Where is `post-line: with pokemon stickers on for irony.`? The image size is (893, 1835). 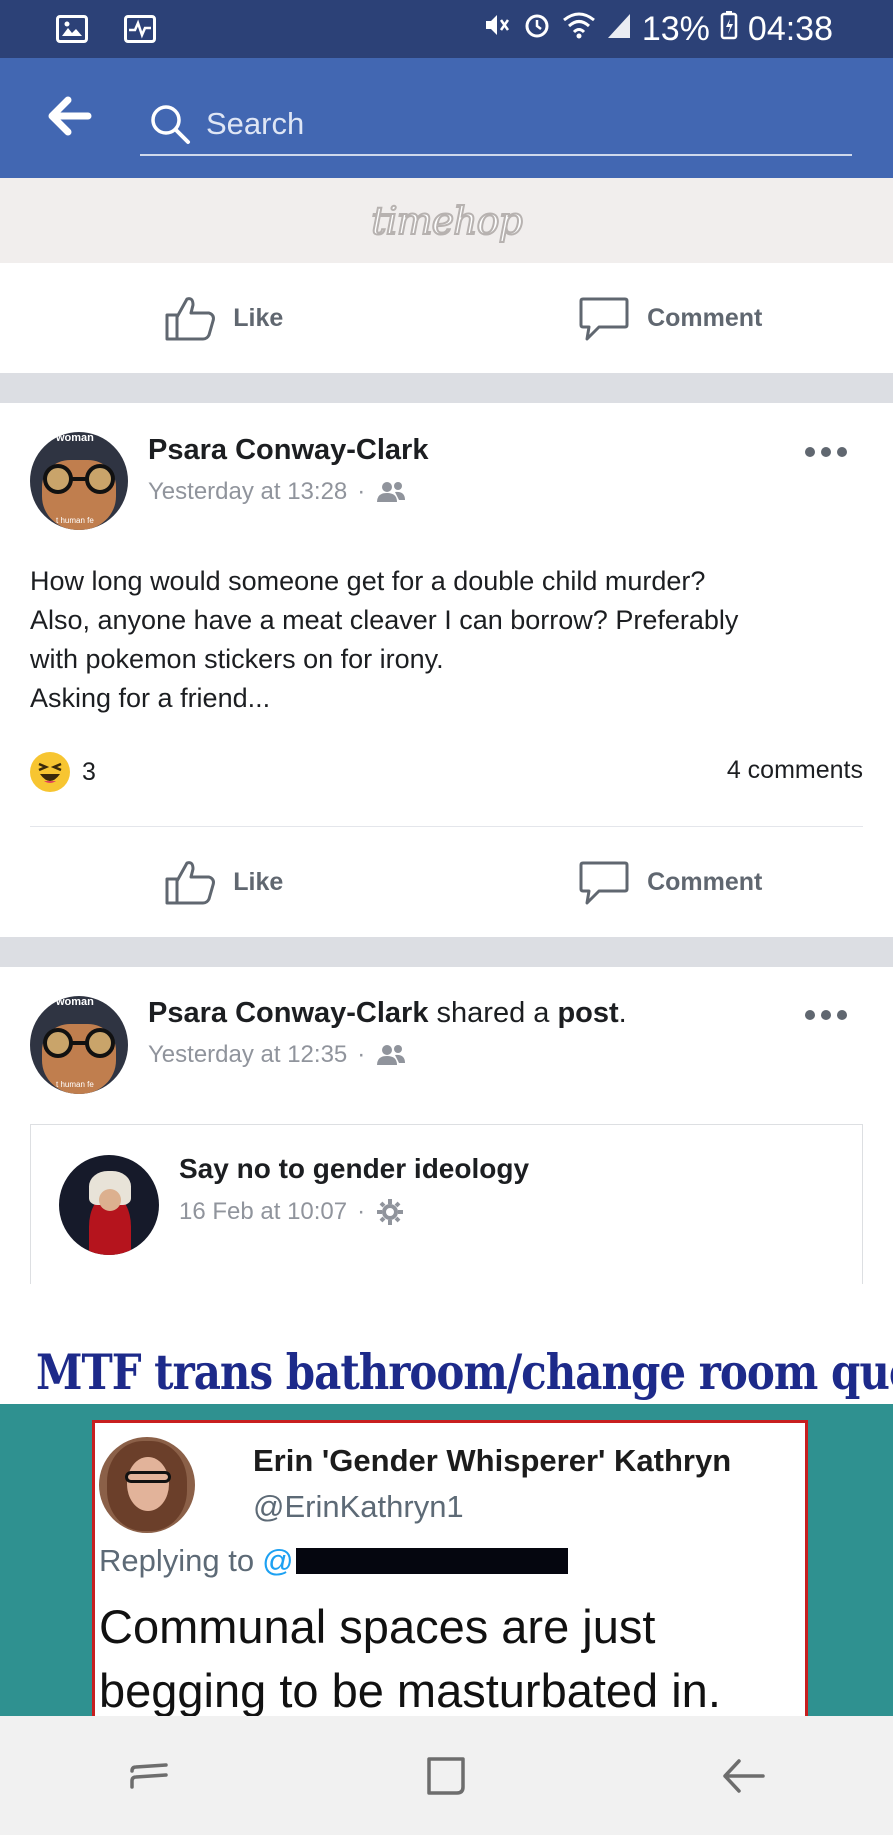 post-line: with pokemon stickers on for irony. is located at coordinates (237, 659).